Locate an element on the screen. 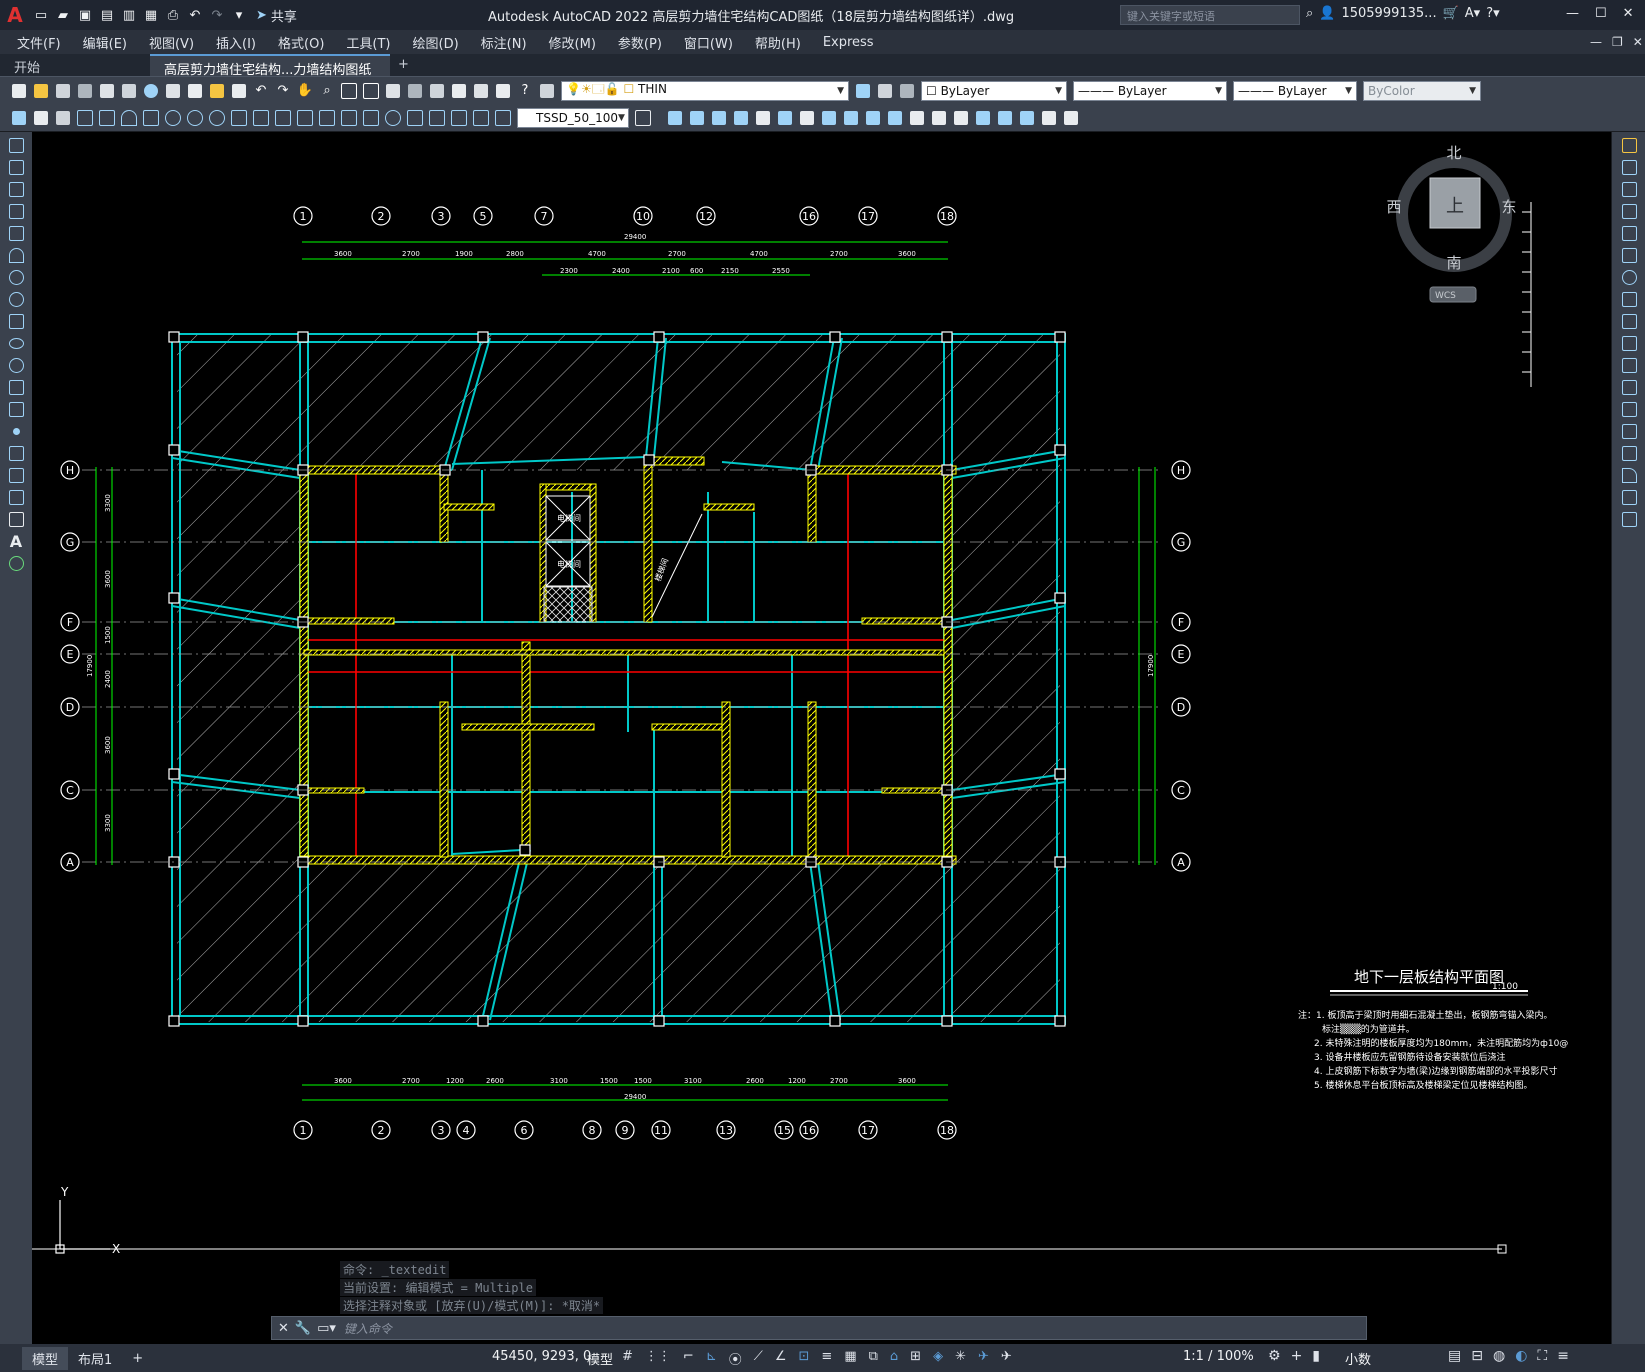  dim-text-edit-icon is located at coordinates (481, 118).